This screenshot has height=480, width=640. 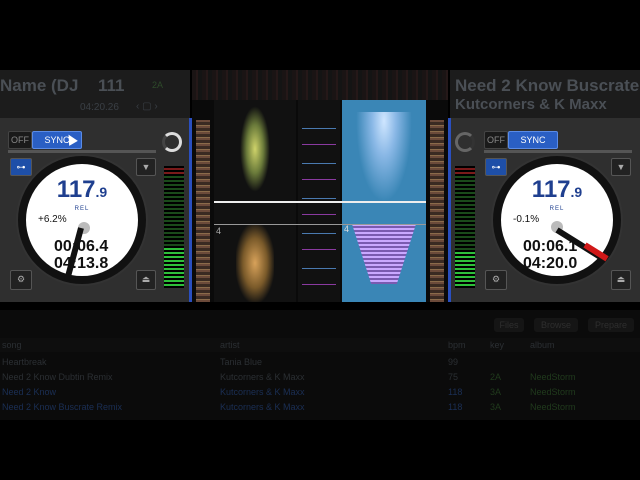 I want to click on left-track-key: 2A, so click(x=158, y=85).